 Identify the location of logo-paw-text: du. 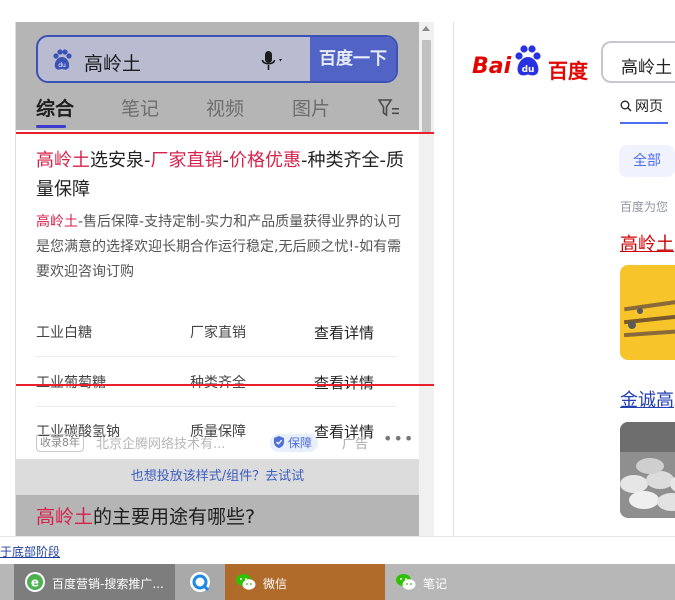
(528, 70).